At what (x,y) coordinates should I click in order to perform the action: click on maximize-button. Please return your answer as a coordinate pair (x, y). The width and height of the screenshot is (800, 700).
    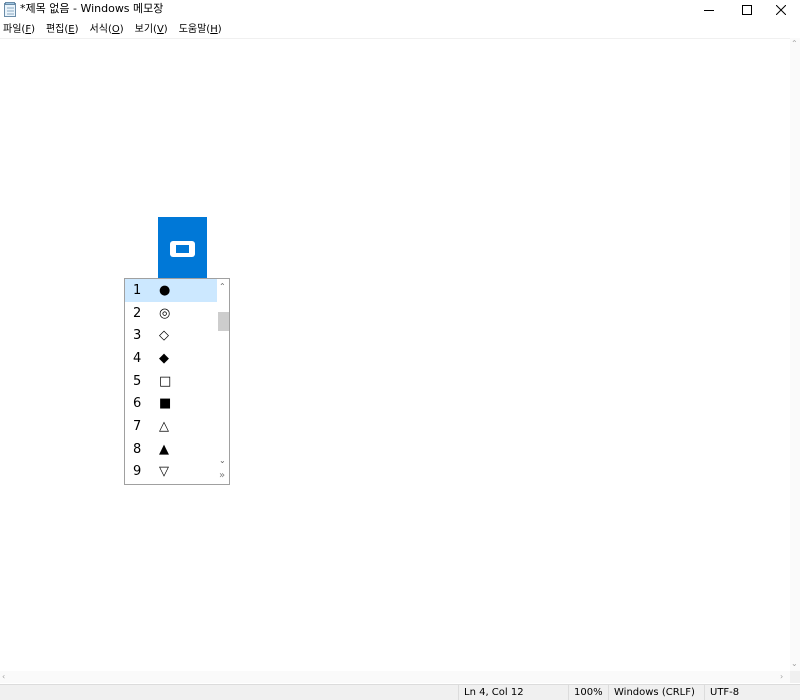
    Looking at the image, I should click on (747, 10).